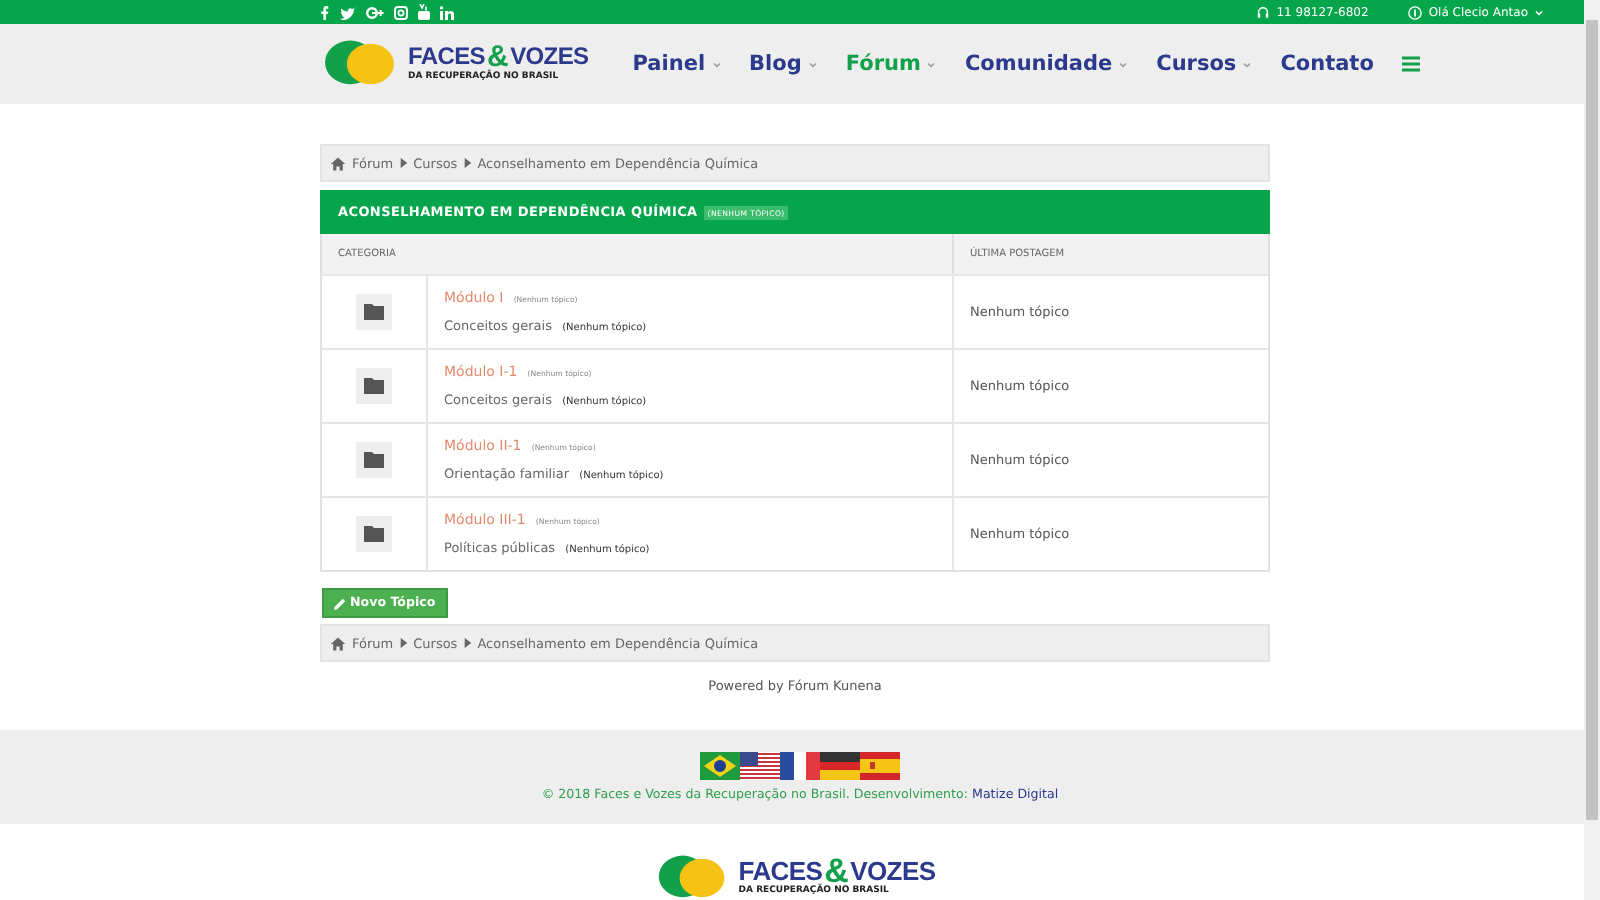  I want to click on nav-link: Blog, so click(783, 64).